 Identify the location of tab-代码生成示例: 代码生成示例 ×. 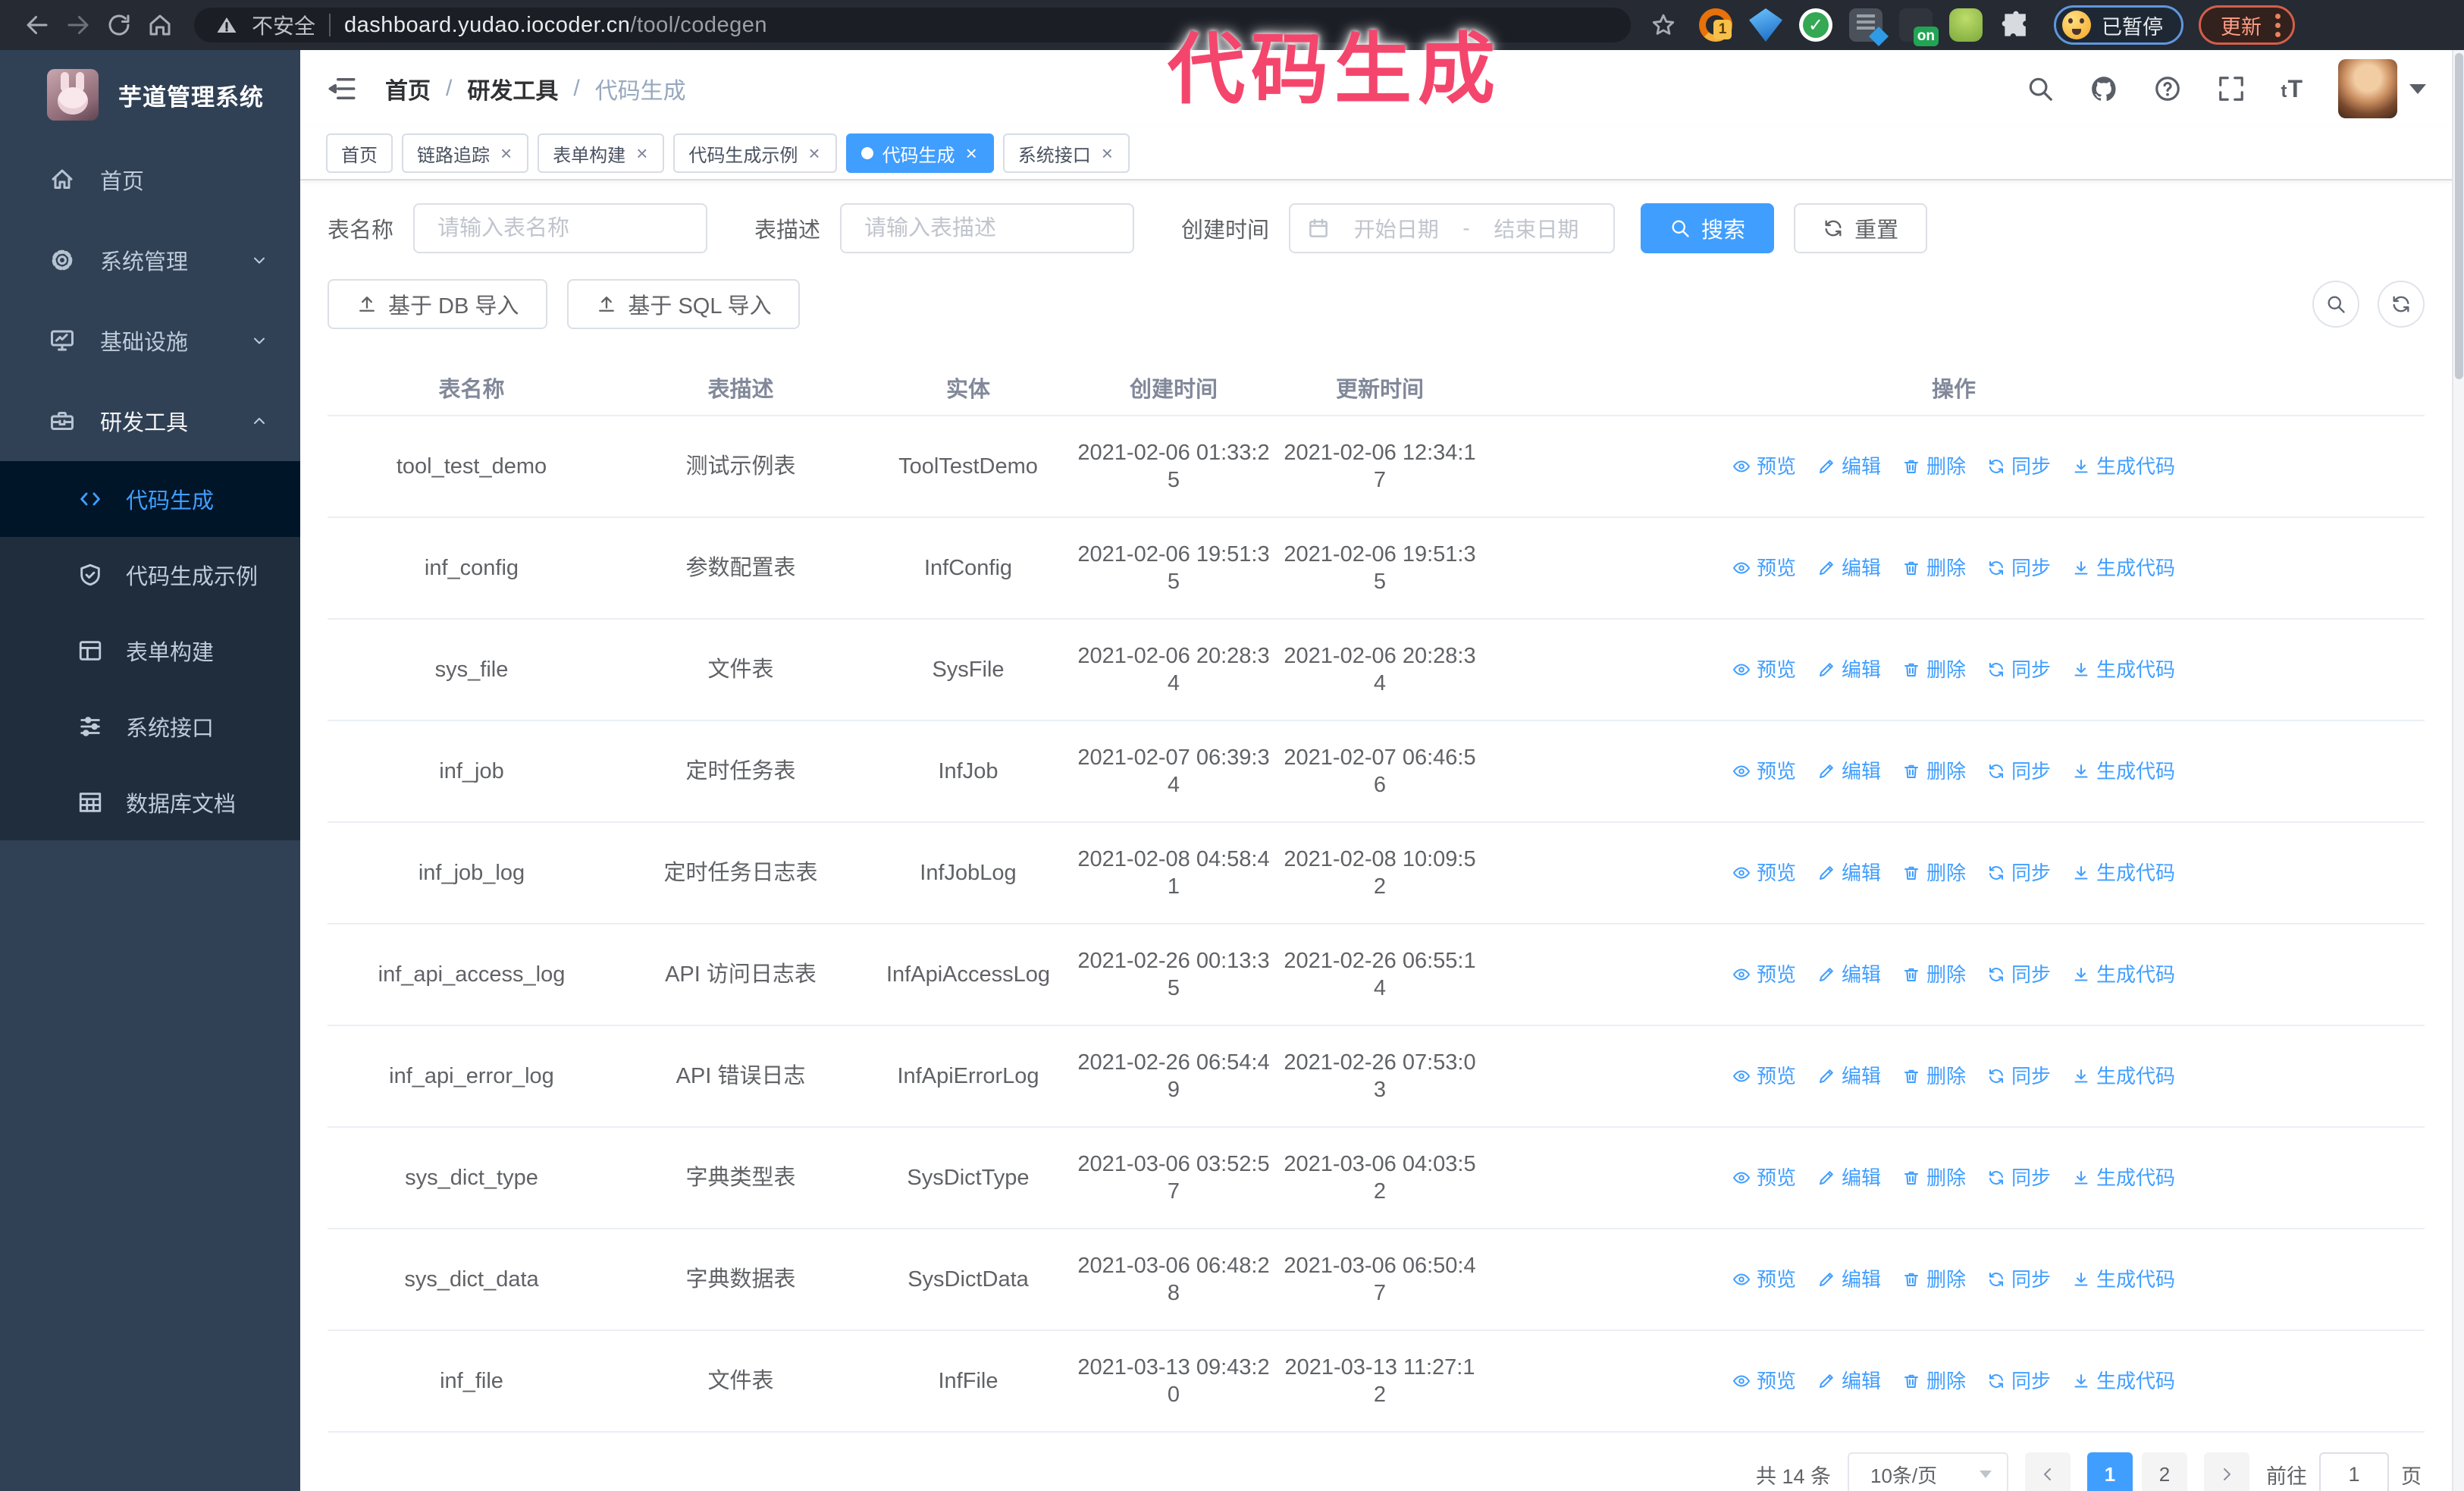
(755, 153).